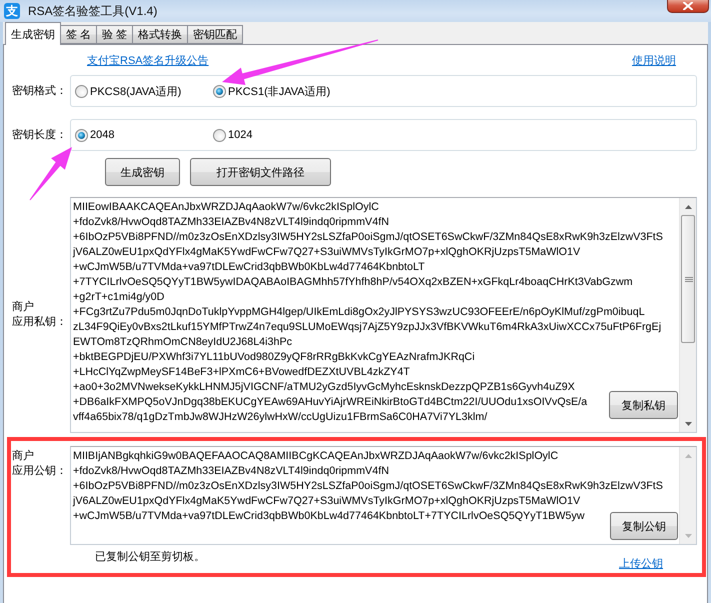  I want to click on tab: 签 名, so click(79, 34).